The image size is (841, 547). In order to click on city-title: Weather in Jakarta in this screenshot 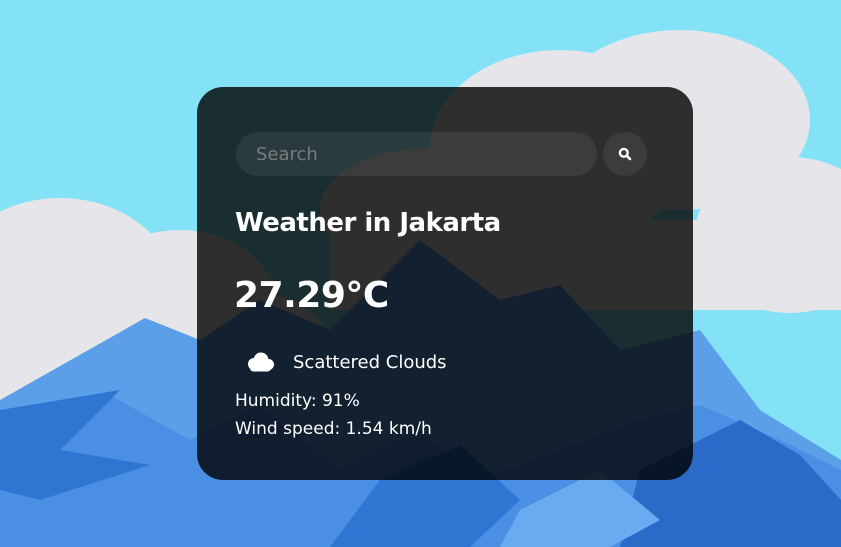, I will do `click(368, 223)`.